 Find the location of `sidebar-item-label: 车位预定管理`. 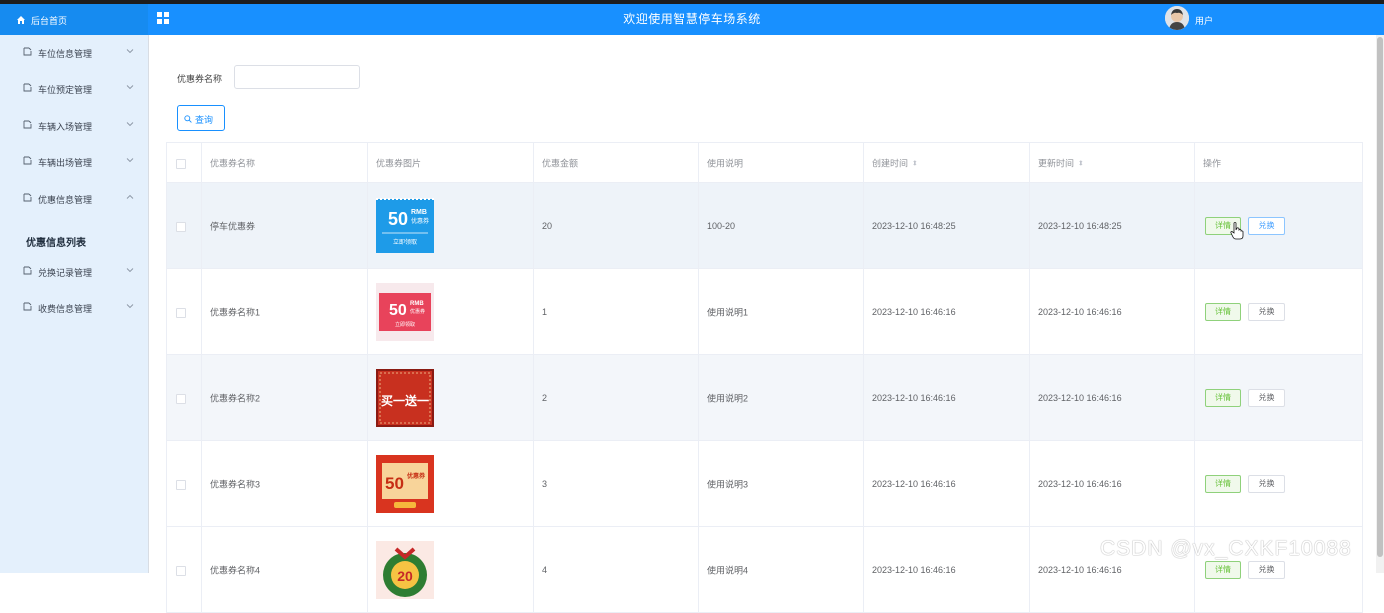

sidebar-item-label: 车位预定管理 is located at coordinates (65, 90).